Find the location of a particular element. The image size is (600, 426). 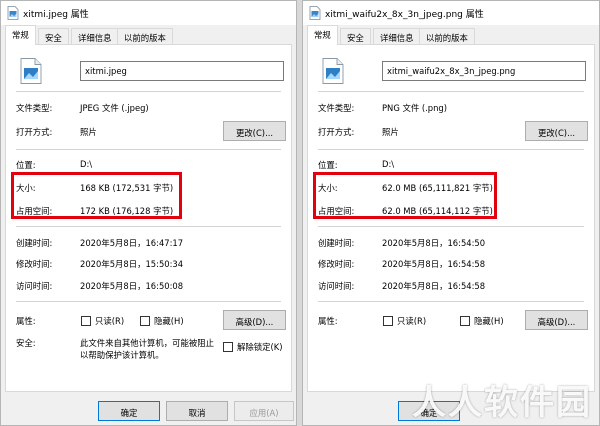

accessed-value: 2020年5月8日，16:54:58 is located at coordinates (434, 286).